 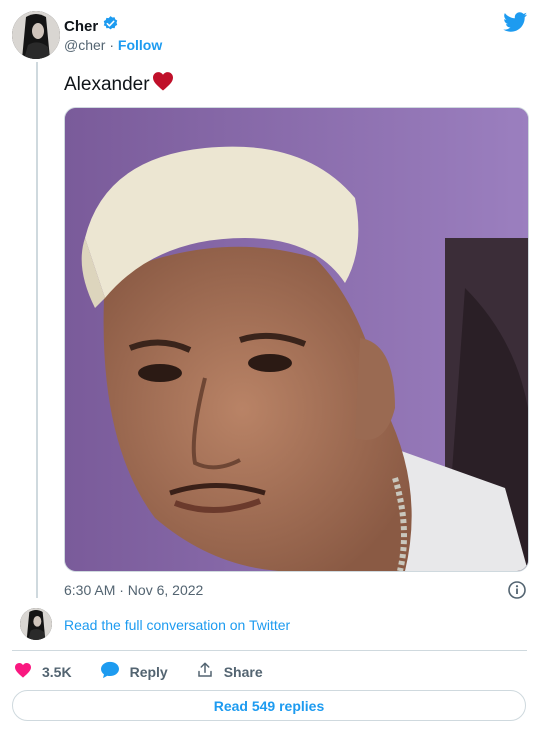 I want to click on reply-label: Reply, so click(x=148, y=671).